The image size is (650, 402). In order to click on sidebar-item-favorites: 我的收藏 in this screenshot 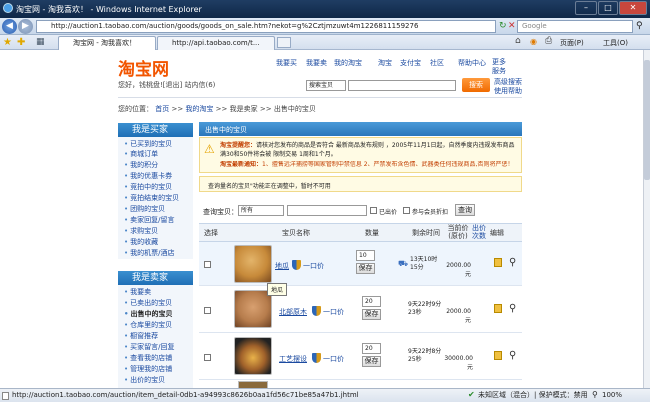, I will do `click(141, 242)`.